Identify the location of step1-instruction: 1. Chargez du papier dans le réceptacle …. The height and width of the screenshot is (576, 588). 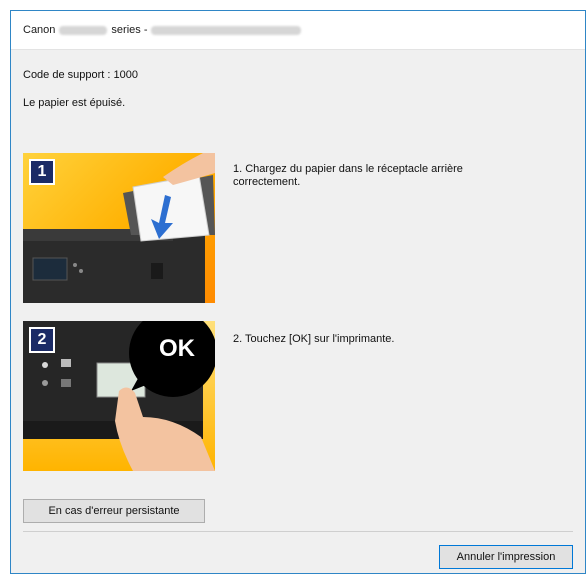
(348, 175).